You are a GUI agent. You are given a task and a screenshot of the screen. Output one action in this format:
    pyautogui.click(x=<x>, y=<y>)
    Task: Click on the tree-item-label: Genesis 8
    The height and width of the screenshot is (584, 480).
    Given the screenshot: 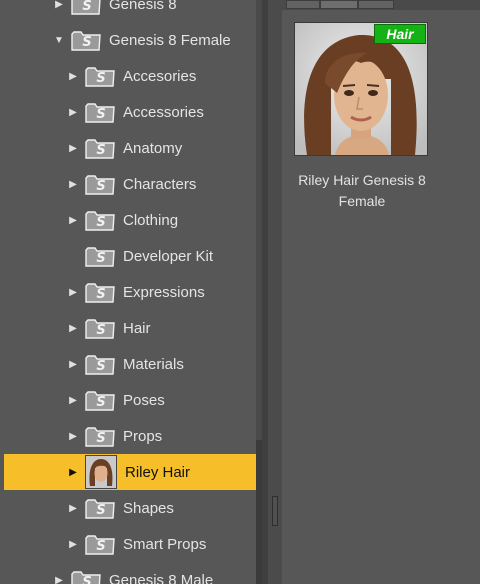 What is the action you would take?
    pyautogui.click(x=143, y=6)
    